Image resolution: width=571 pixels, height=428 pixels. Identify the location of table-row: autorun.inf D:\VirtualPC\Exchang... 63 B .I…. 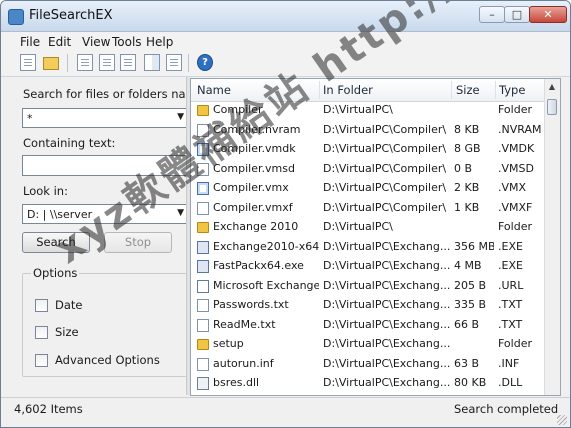
(368, 364).